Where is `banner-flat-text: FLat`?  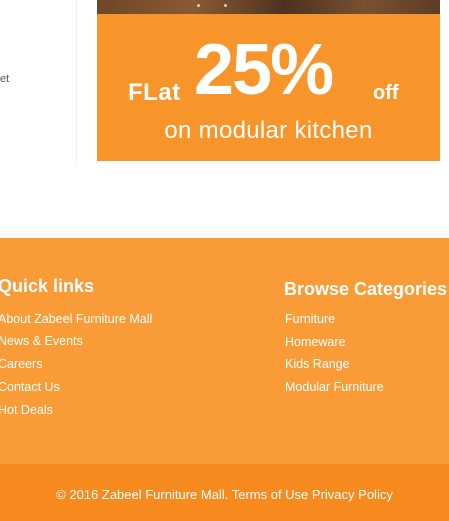 banner-flat-text: FLat is located at coordinates (154, 92).